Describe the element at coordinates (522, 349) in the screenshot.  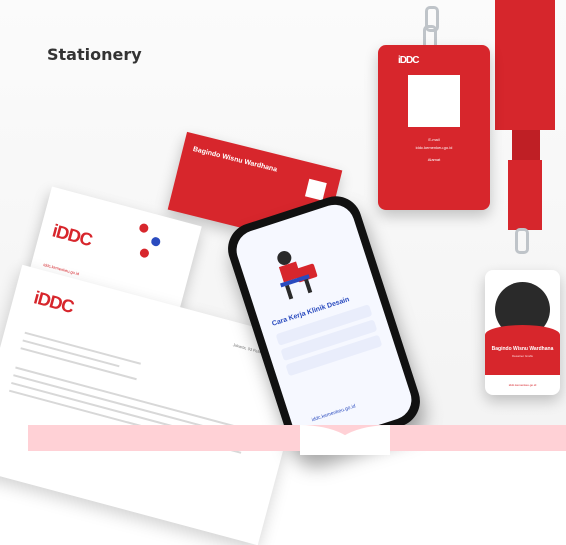
I see `id-card-name: Bagindo Wisnu Wardhana` at that location.